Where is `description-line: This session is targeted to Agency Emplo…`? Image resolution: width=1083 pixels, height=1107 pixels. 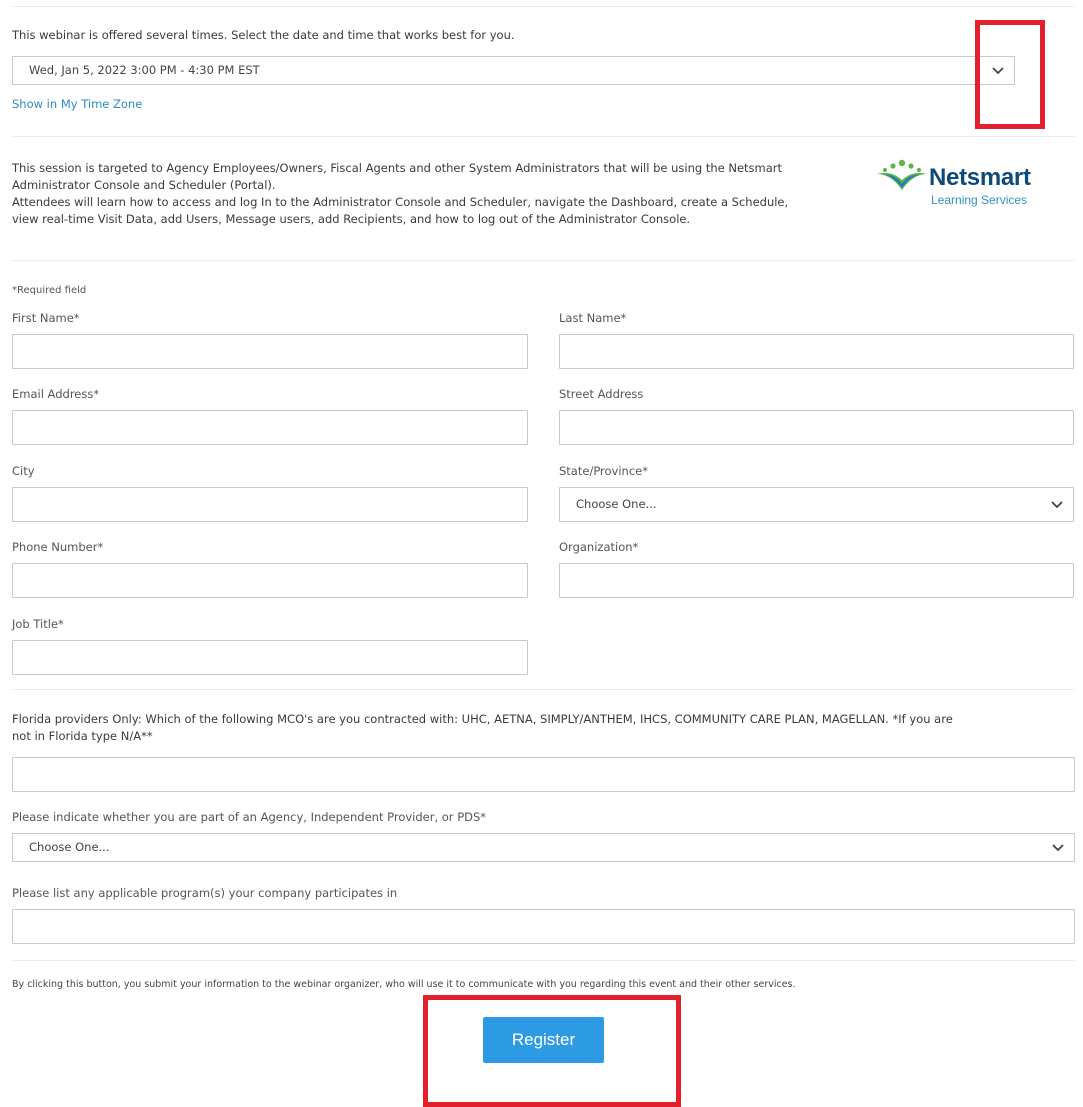
description-line: This session is targeted to Agency Emplo… is located at coordinates (397, 168).